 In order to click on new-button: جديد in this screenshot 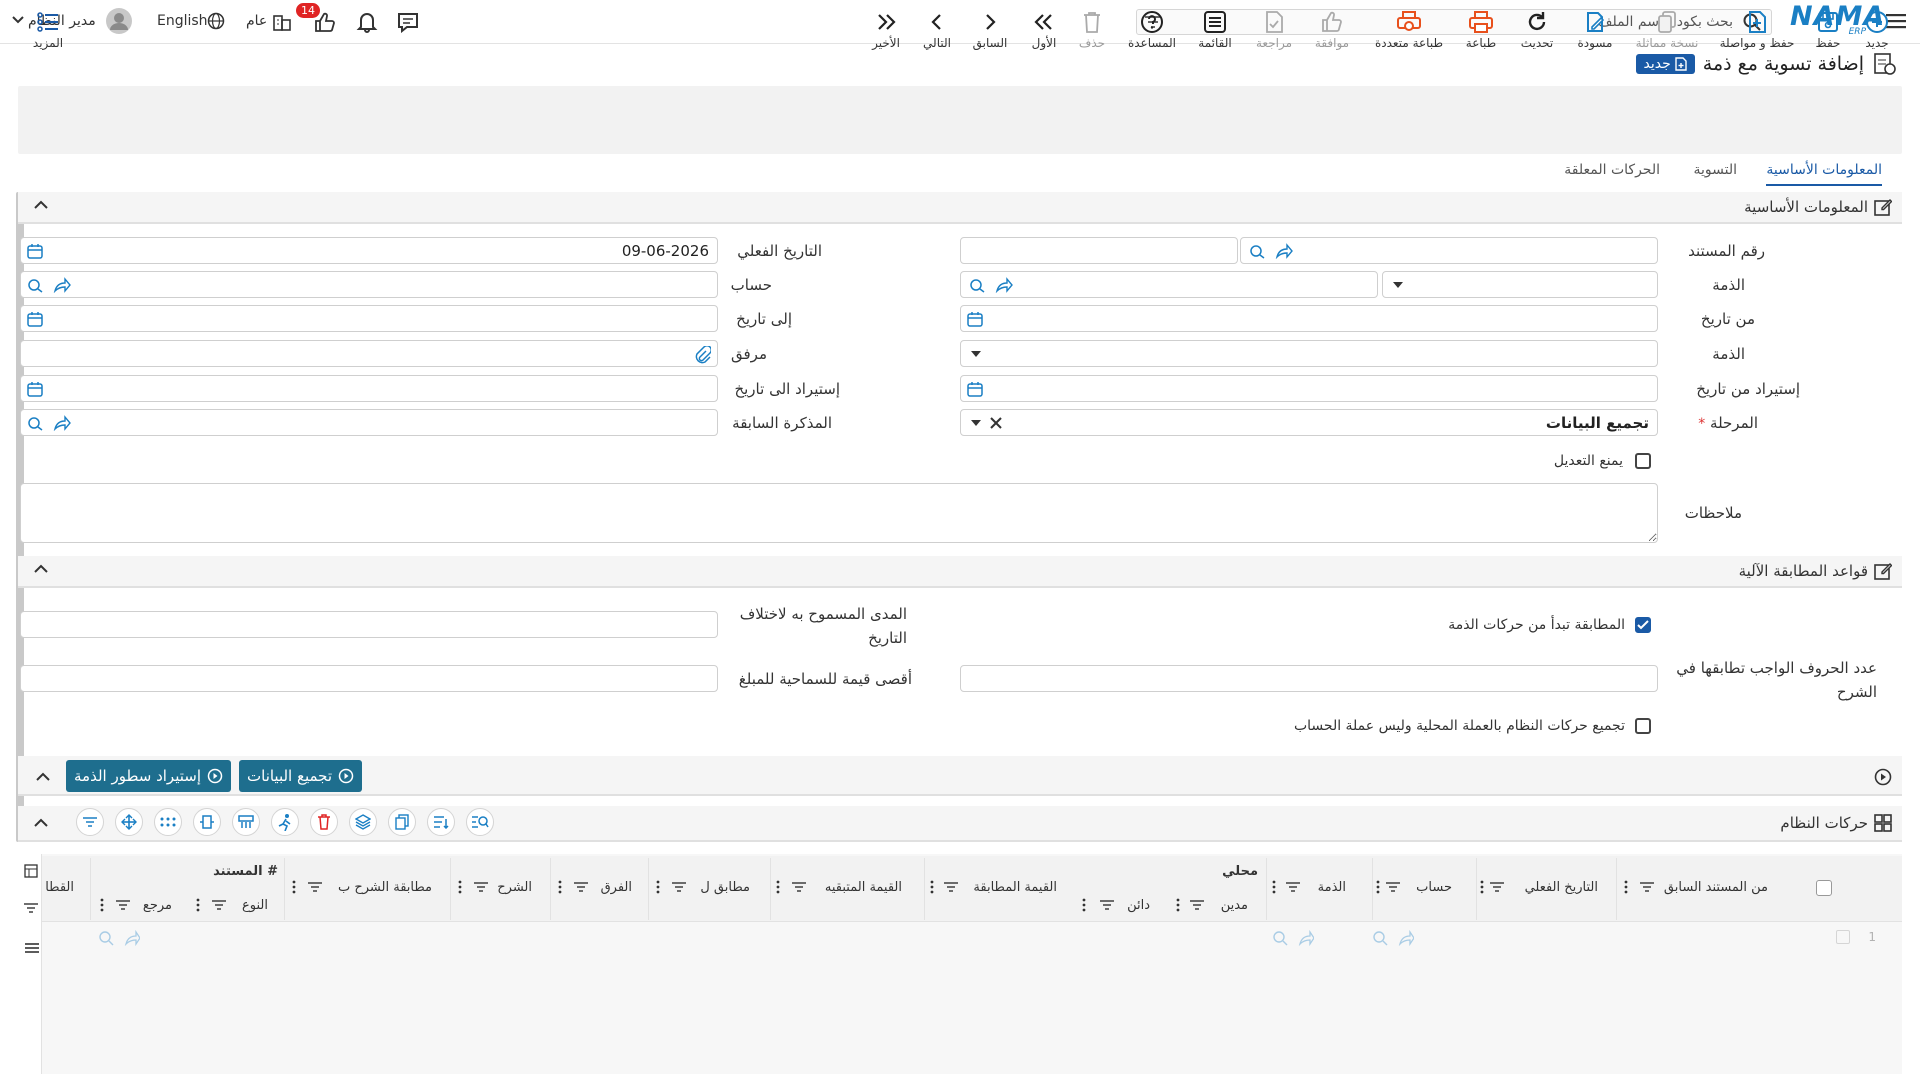, I will do `click(1877, 29)`.